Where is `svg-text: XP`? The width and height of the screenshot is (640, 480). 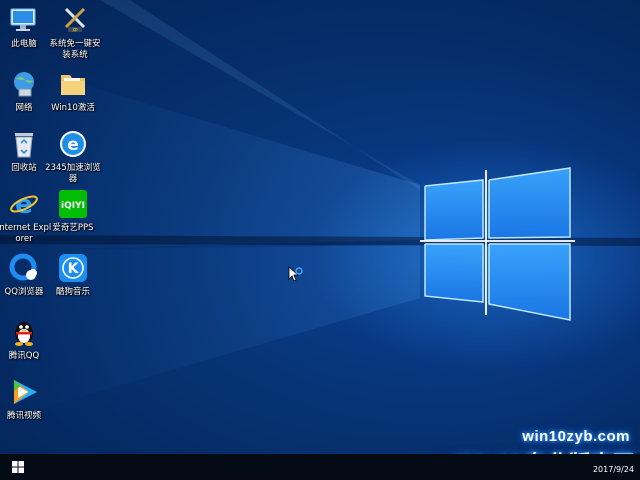
svg-text: XP is located at coordinates (75, 30).